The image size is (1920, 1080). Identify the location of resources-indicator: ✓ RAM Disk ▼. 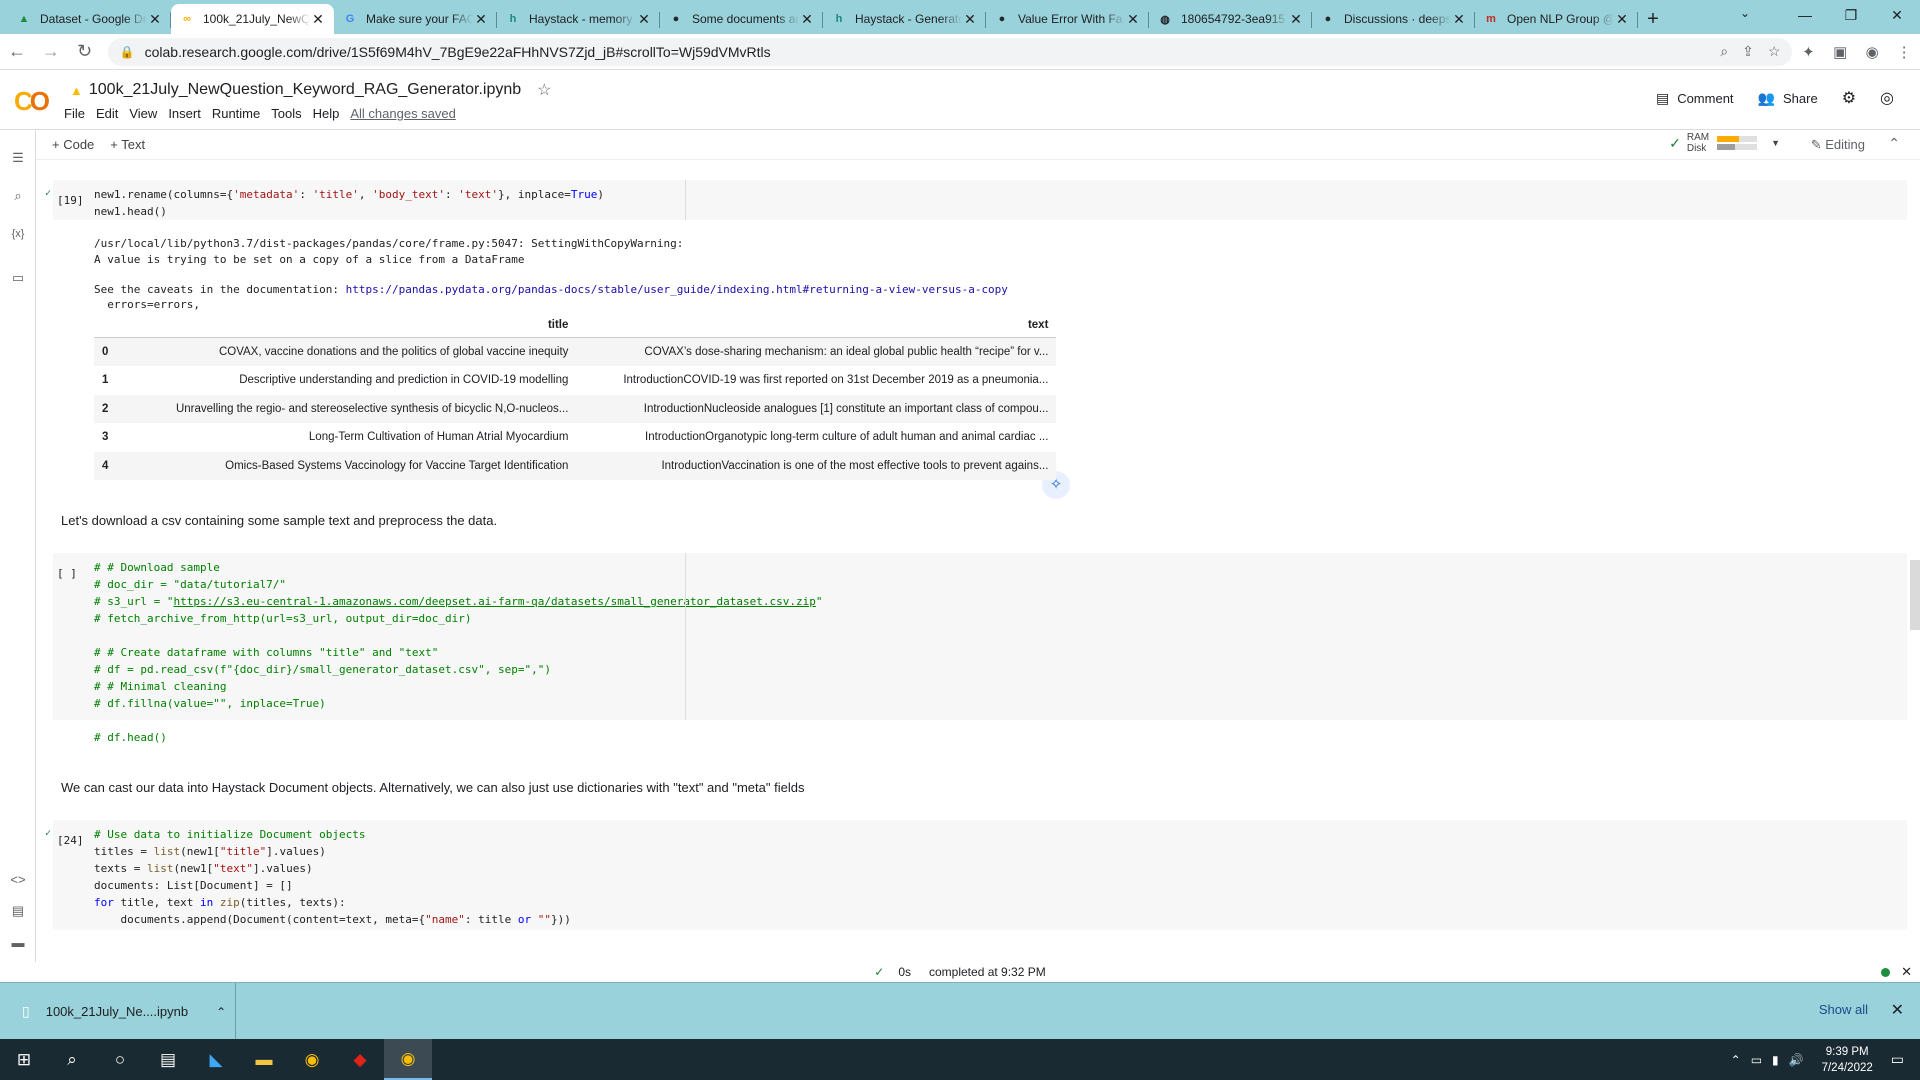
(1724, 143).